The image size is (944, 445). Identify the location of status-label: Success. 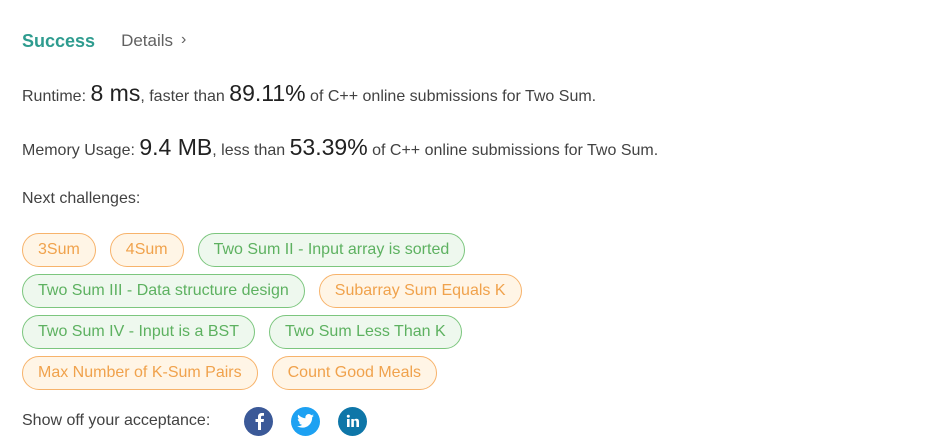
(59, 40).